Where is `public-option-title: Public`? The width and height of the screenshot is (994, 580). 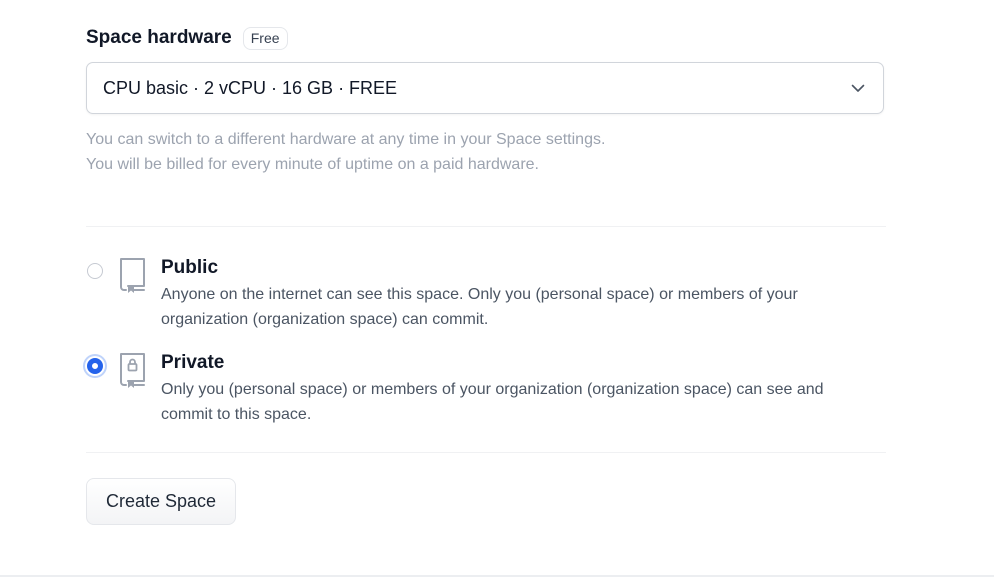 public-option-title: Public is located at coordinates (190, 267).